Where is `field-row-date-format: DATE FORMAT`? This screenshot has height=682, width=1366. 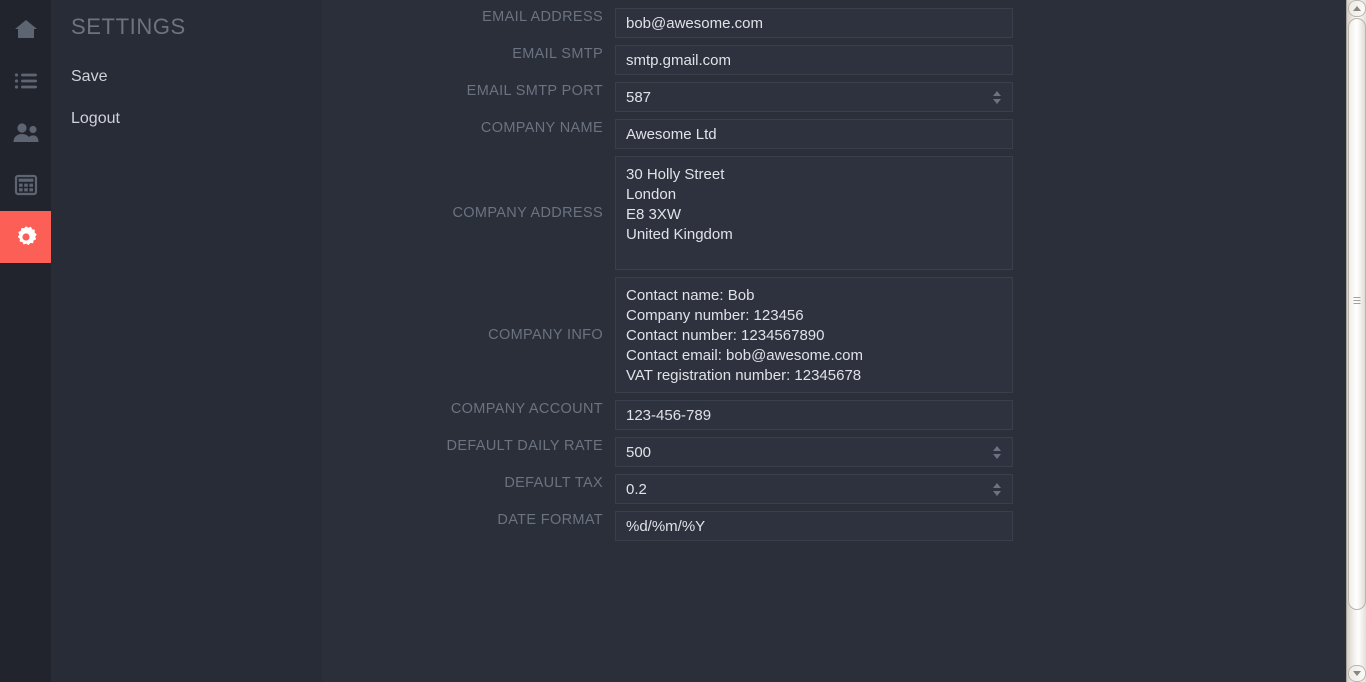 field-row-date-format: DATE FORMAT is located at coordinates (844, 526).